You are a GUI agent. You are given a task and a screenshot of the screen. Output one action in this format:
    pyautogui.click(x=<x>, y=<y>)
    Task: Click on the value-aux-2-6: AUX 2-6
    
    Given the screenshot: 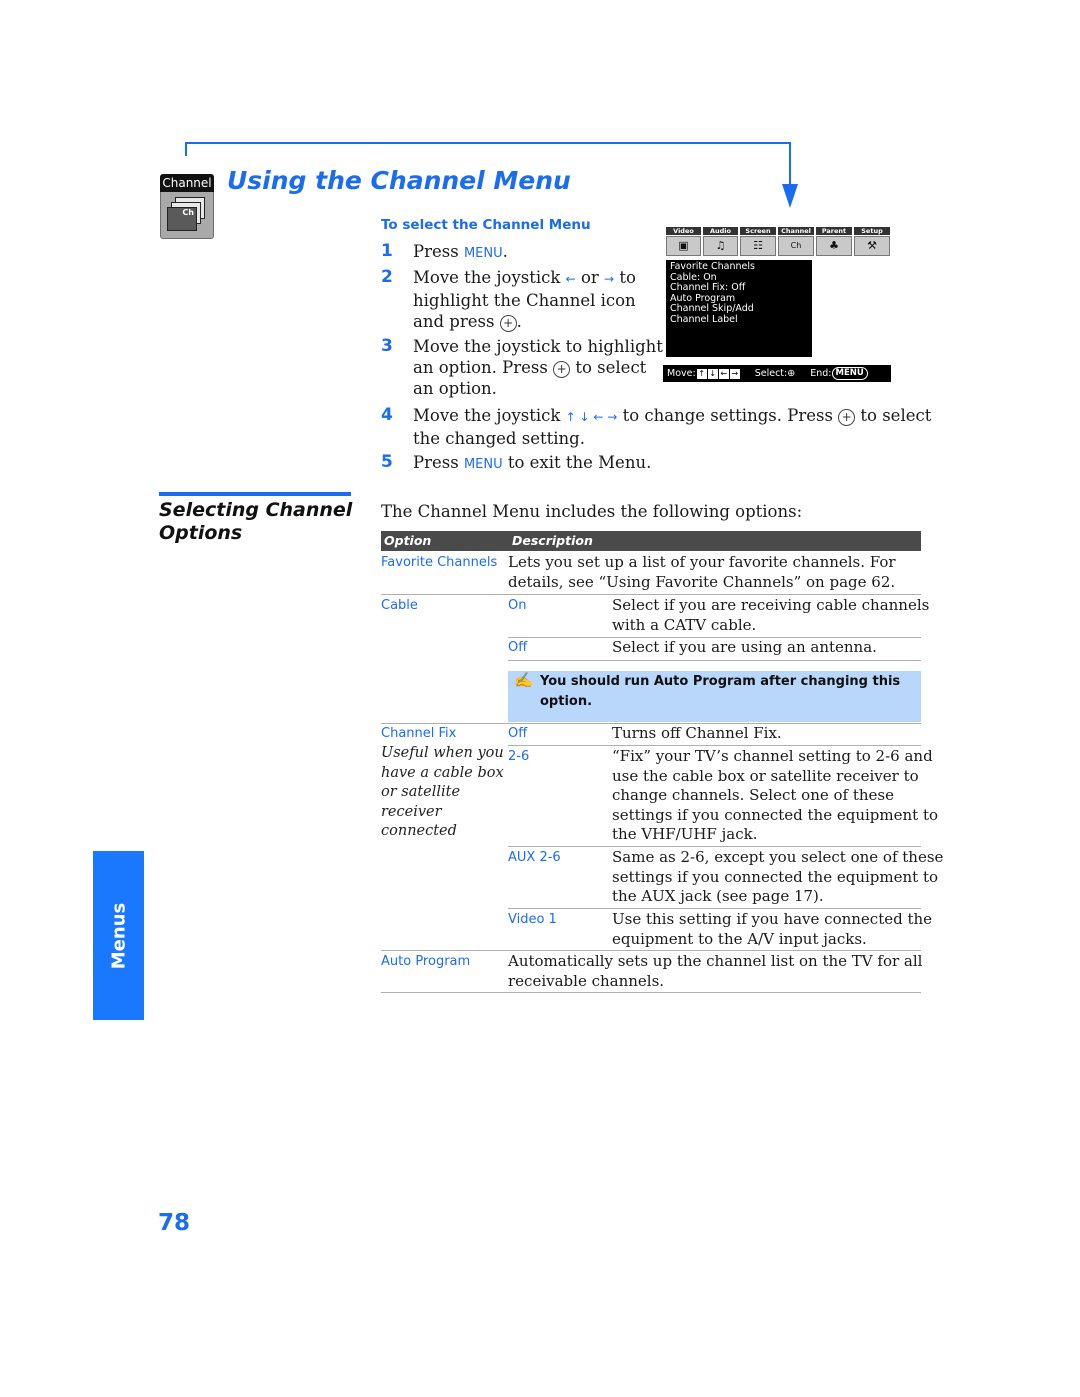 What is the action you would take?
    pyautogui.click(x=534, y=857)
    